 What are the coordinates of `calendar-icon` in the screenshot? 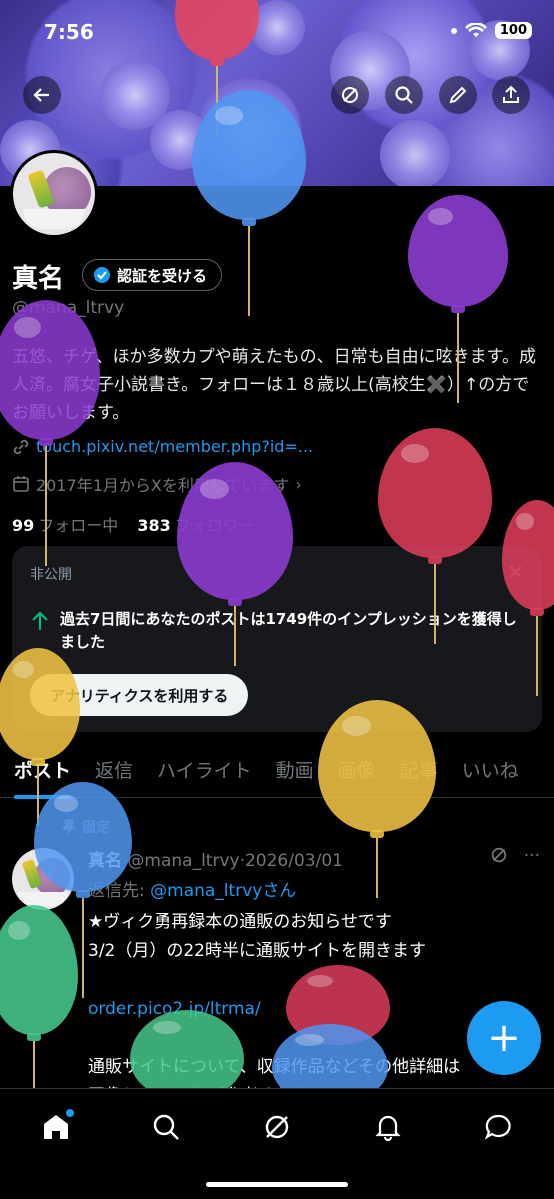 It's located at (21, 484).